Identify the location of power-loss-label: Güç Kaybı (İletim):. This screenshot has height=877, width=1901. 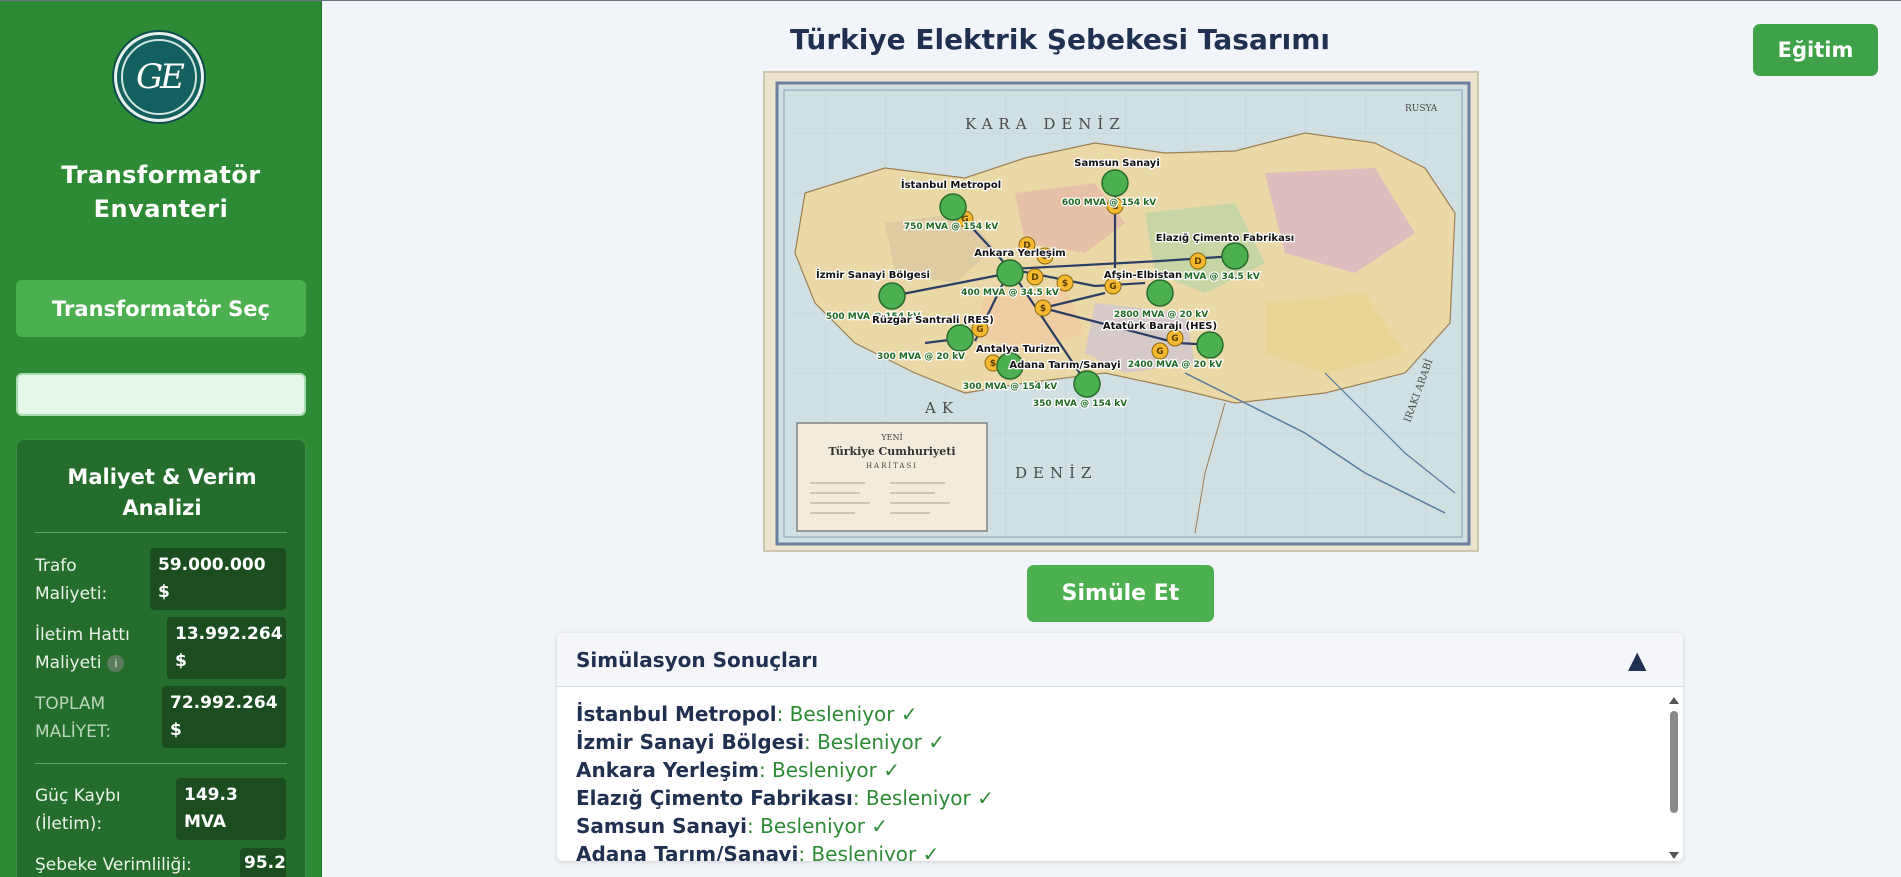
(78, 810).